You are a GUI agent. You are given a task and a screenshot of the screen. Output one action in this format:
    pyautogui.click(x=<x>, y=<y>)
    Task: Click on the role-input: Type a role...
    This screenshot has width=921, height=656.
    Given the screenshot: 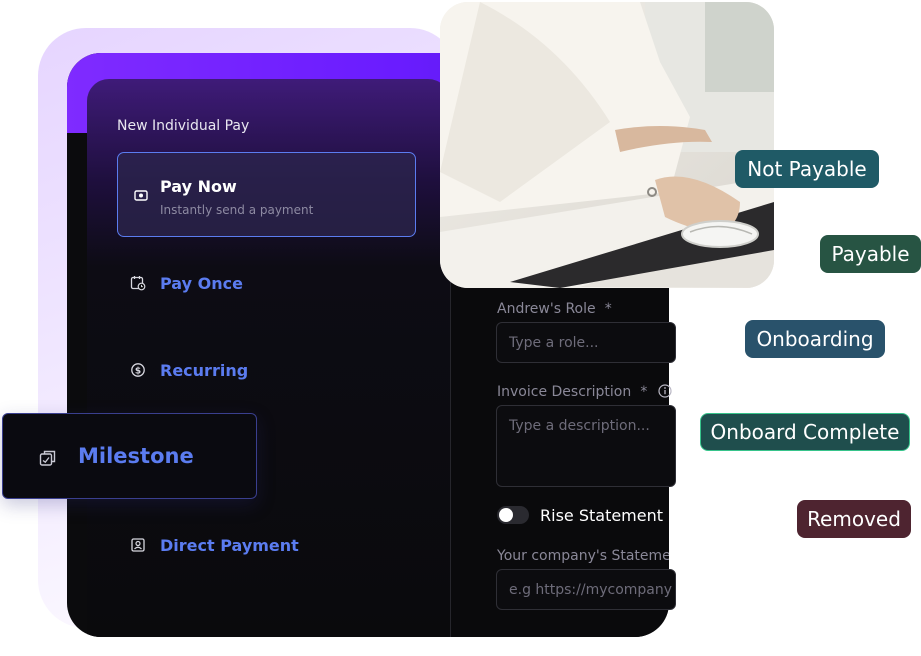 What is the action you would take?
    pyautogui.click(x=586, y=342)
    